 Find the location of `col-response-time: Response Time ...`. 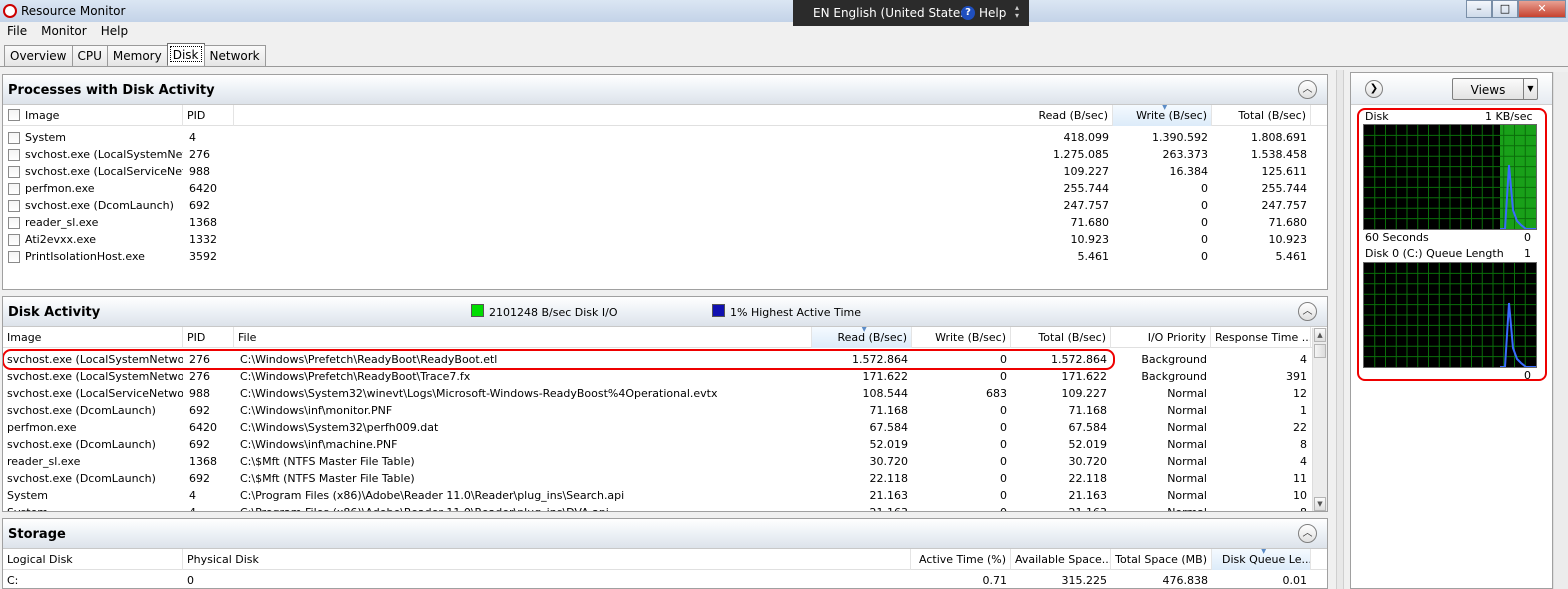

col-response-time: Response Time ... is located at coordinates (1261, 337).